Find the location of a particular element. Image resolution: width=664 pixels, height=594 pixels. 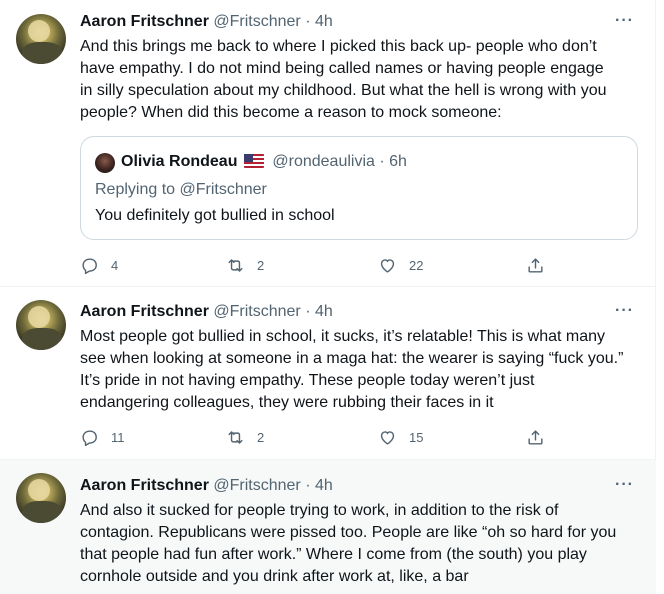

quoted-handle-time: @rondeaulivia · 6h is located at coordinates (339, 161).